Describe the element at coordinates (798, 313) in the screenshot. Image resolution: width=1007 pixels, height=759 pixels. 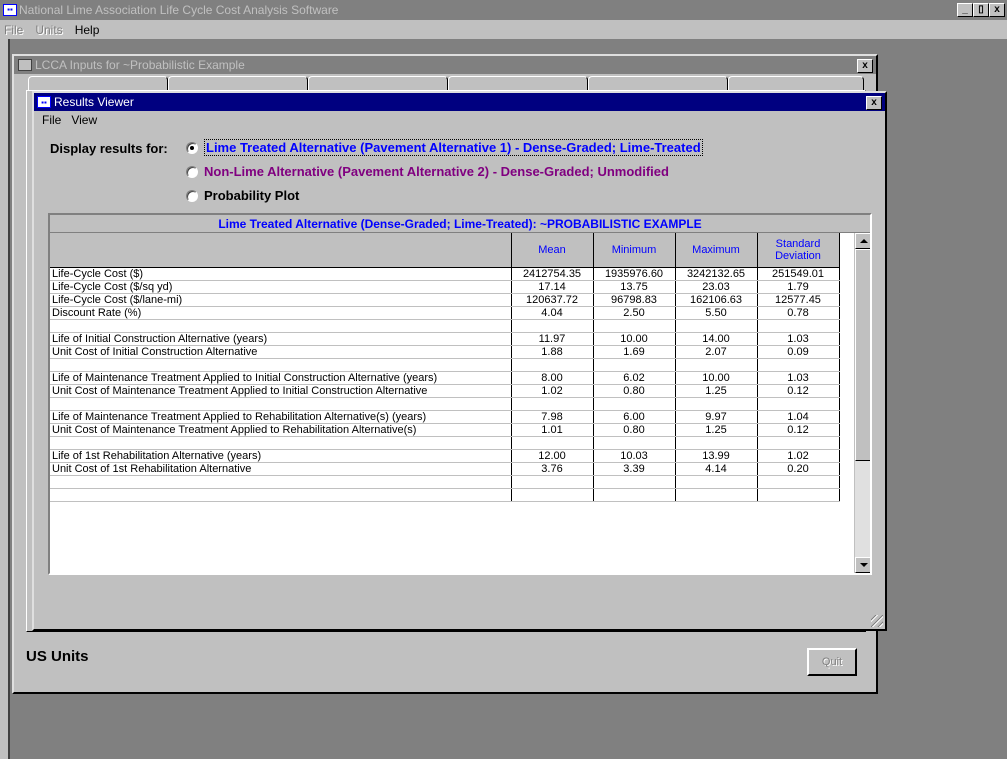
I see `value-cell: 0.78` at that location.